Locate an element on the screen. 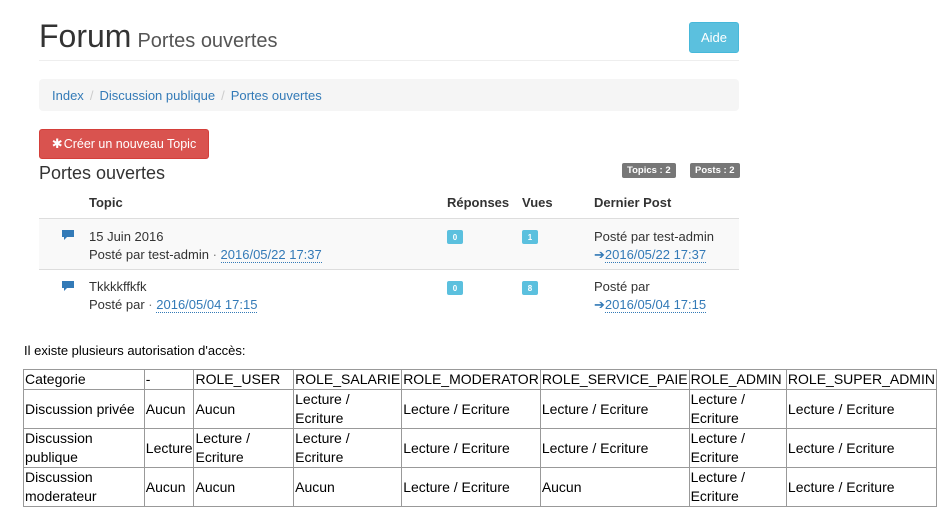 The width and height of the screenshot is (937, 524). topic-date: 2016/05/22 17:37 is located at coordinates (271, 255).